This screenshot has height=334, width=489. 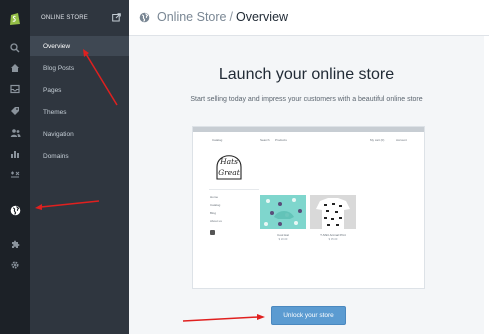 What do you see at coordinates (15, 154) in the screenshot?
I see `reports-icon` at bounding box center [15, 154].